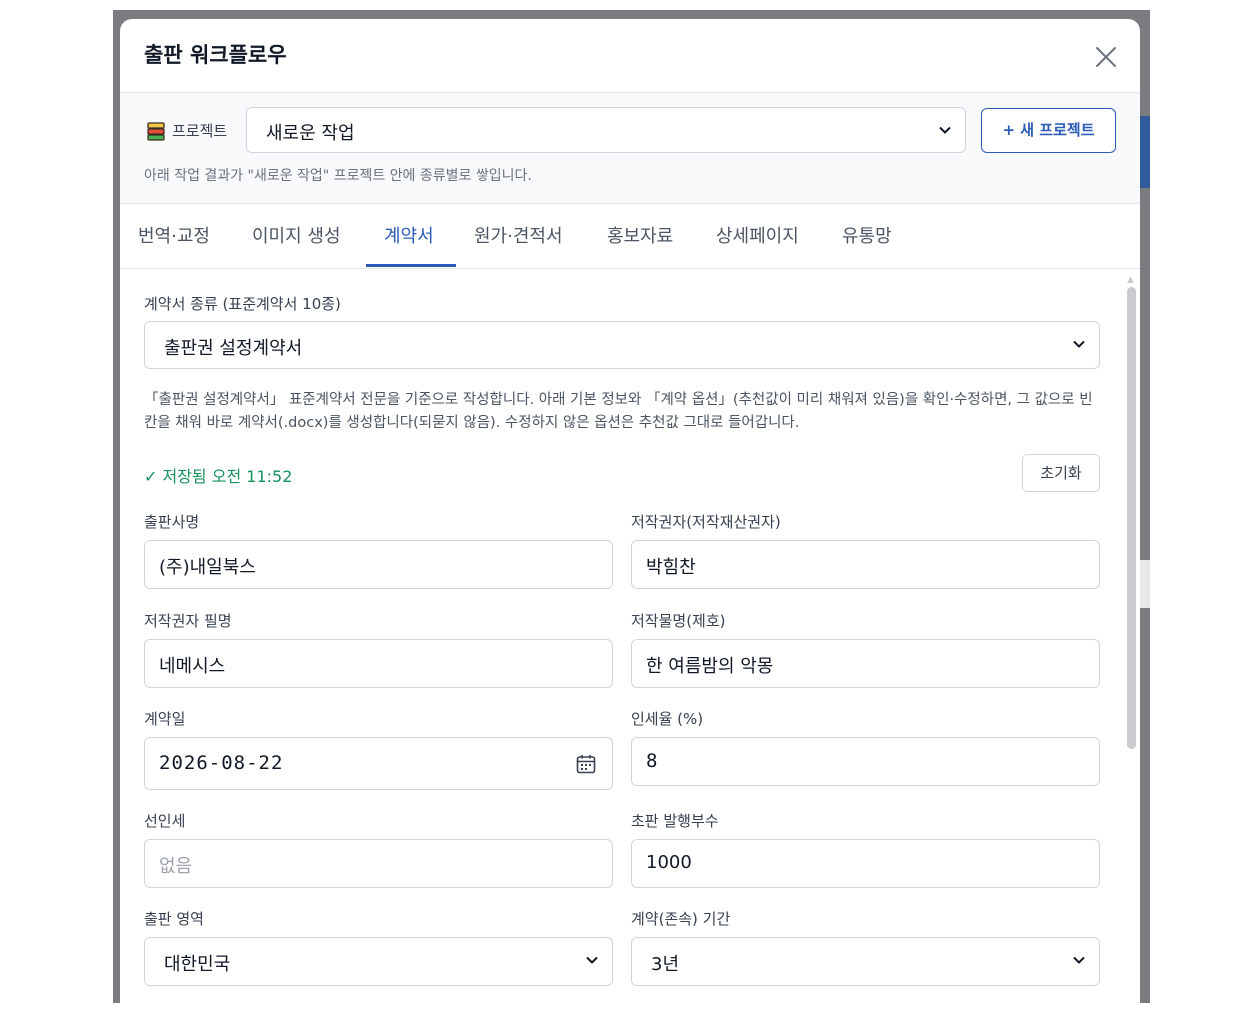 Image resolution: width=1260 pixels, height=1012 pixels. What do you see at coordinates (667, 719) in the screenshot?
I see `royalty-label: 인세율 (%)` at bounding box center [667, 719].